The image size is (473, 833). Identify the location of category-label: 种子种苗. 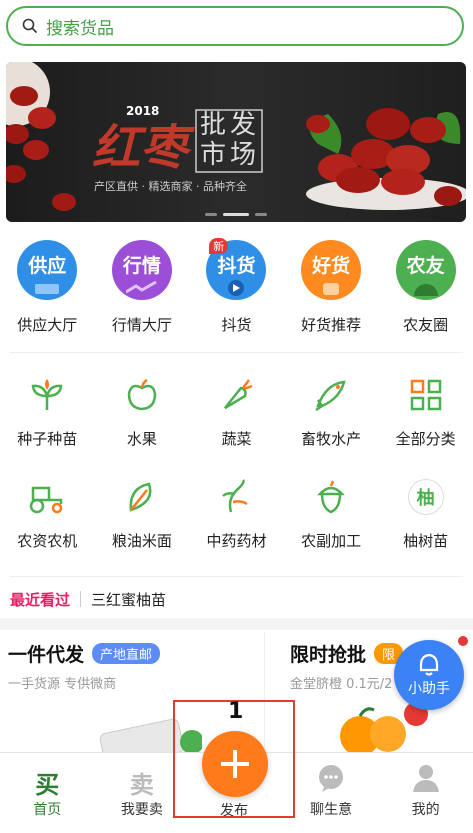
(47, 439).